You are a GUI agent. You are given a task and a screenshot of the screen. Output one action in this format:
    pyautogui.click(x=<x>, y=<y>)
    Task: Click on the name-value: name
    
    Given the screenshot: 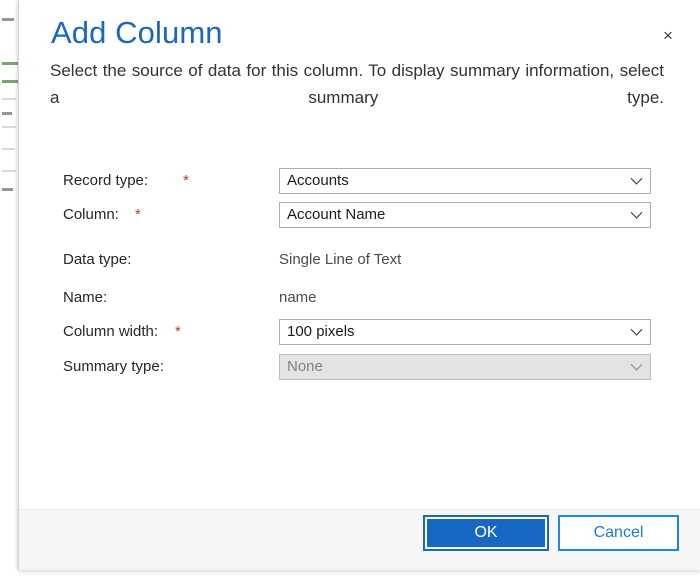 What is the action you would take?
    pyautogui.click(x=298, y=297)
    